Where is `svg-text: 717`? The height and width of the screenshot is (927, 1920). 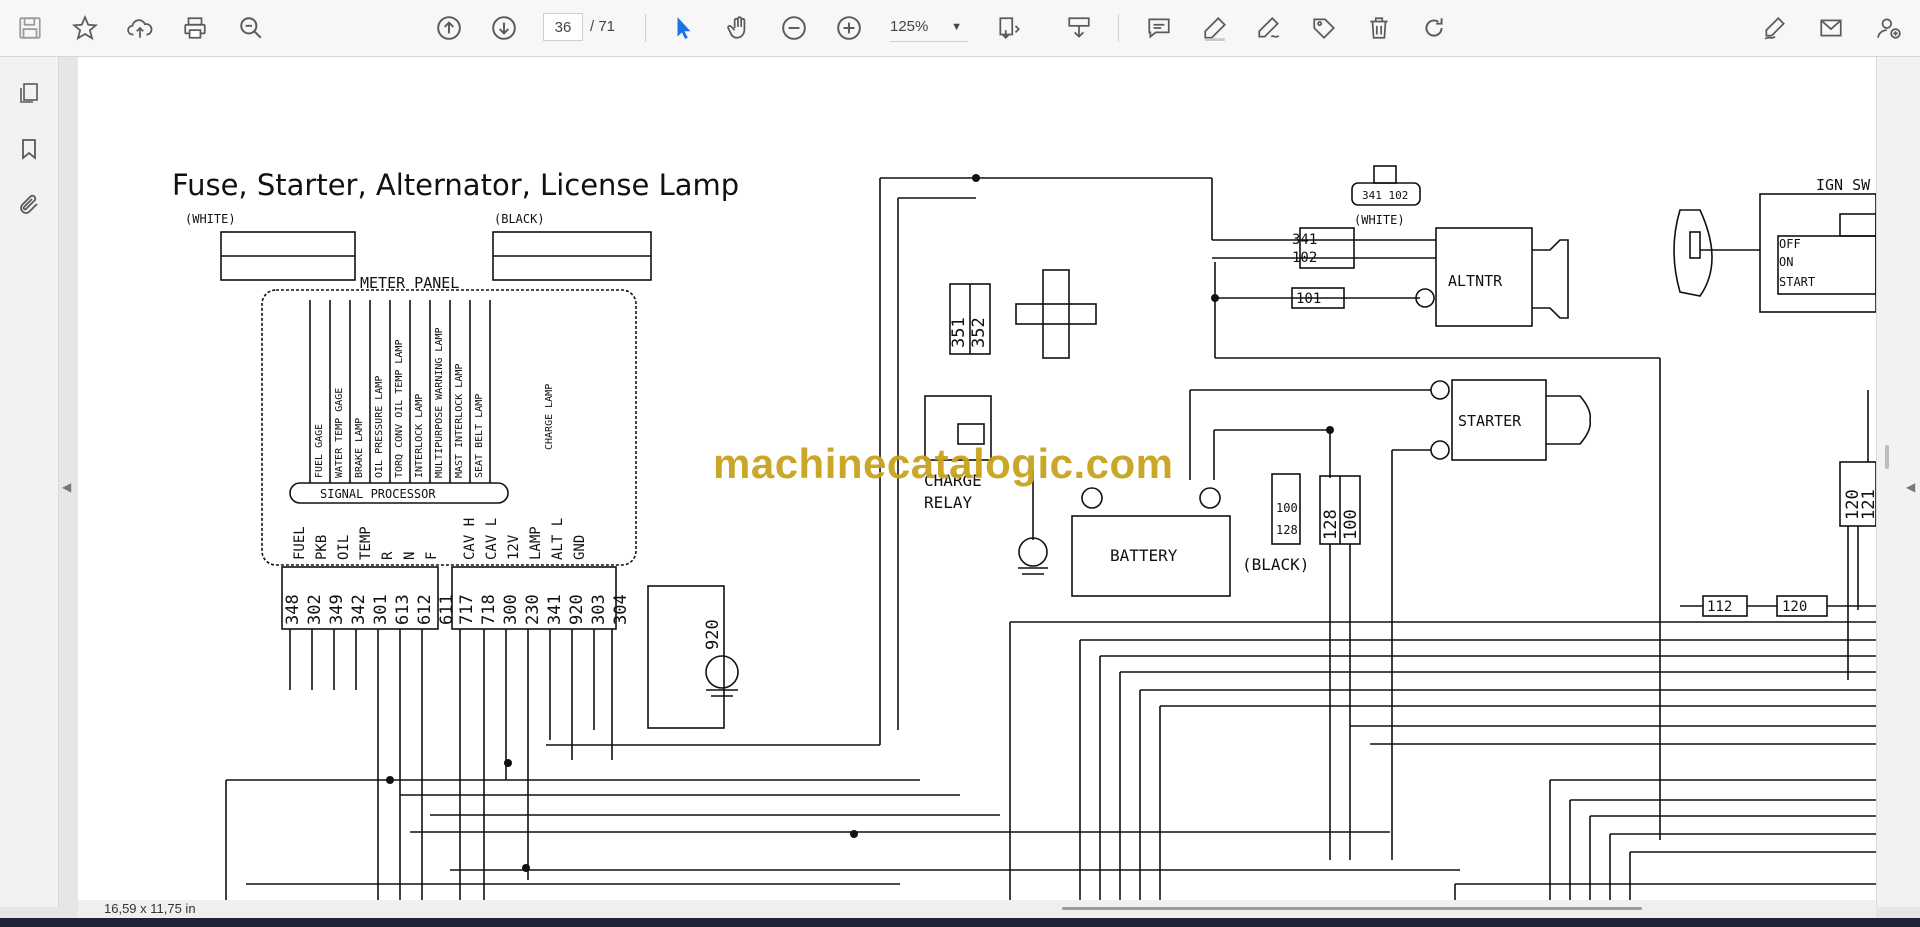
svg-text: 717 is located at coordinates (467, 609).